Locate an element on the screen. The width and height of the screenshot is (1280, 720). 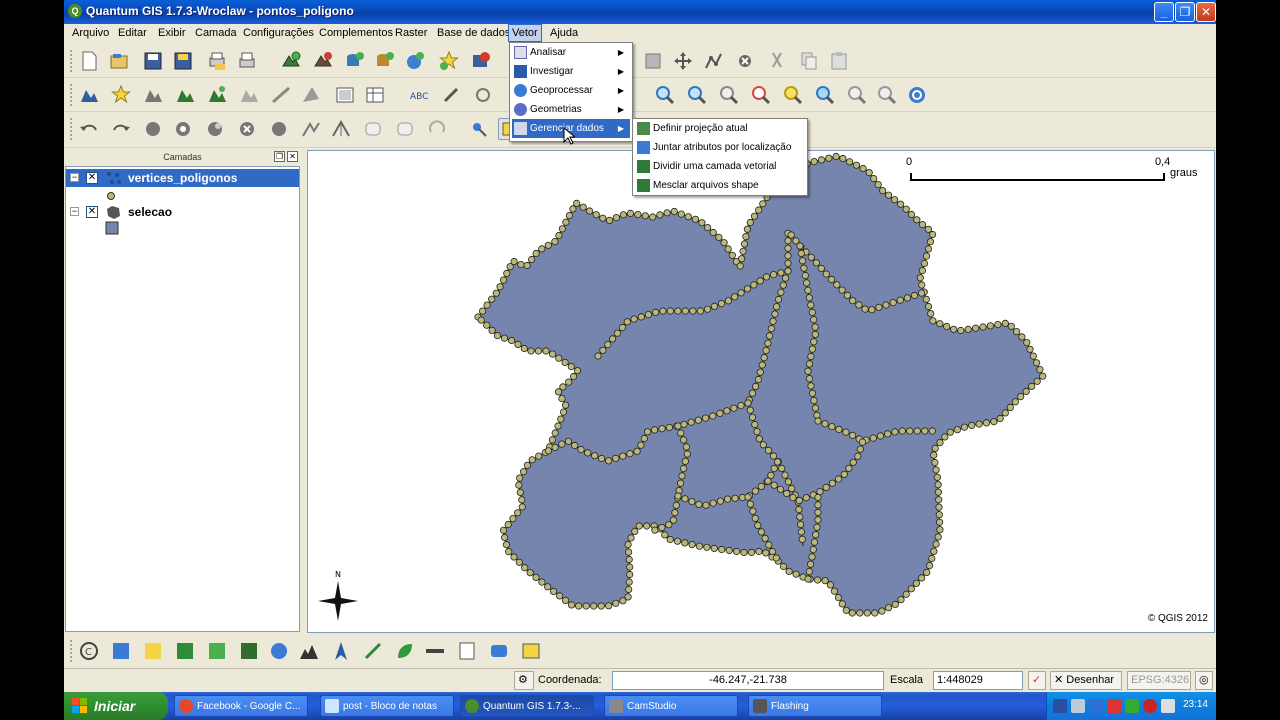
menu-item-definir-projecao: Definir projeção atual is located at coordinates (720, 128).